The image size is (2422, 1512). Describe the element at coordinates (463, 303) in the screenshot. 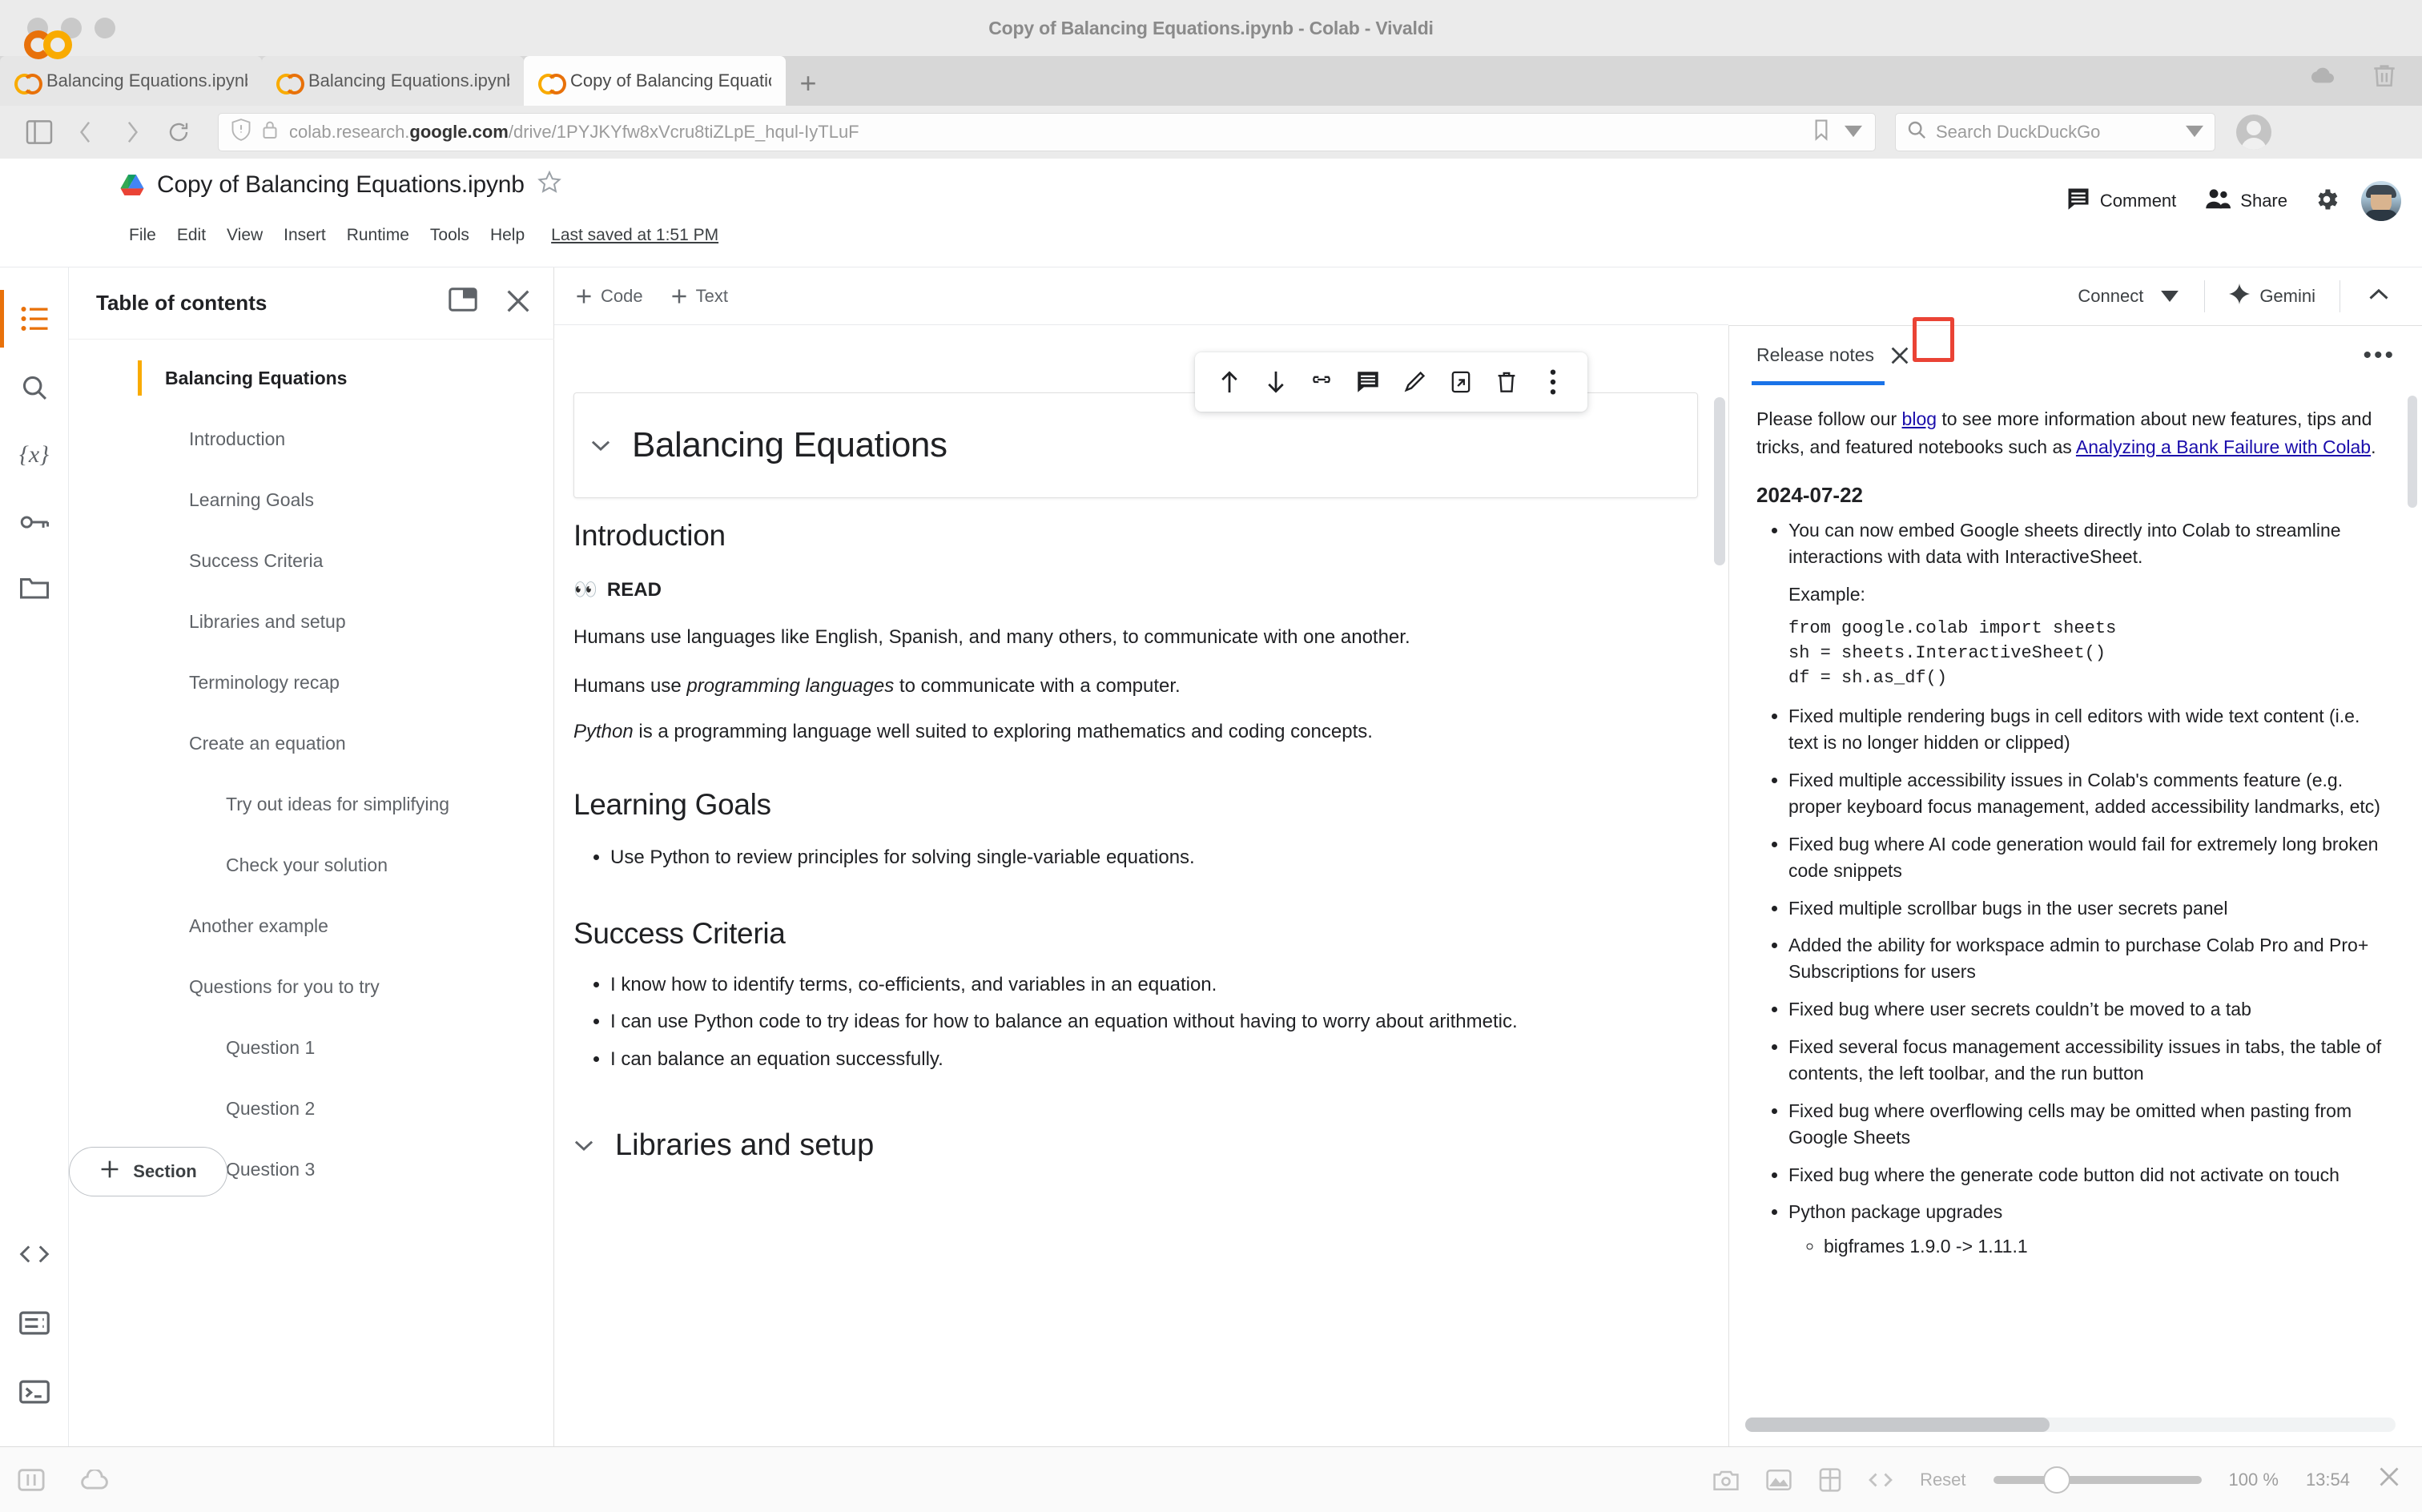

I see `toc-popout-icon` at that location.